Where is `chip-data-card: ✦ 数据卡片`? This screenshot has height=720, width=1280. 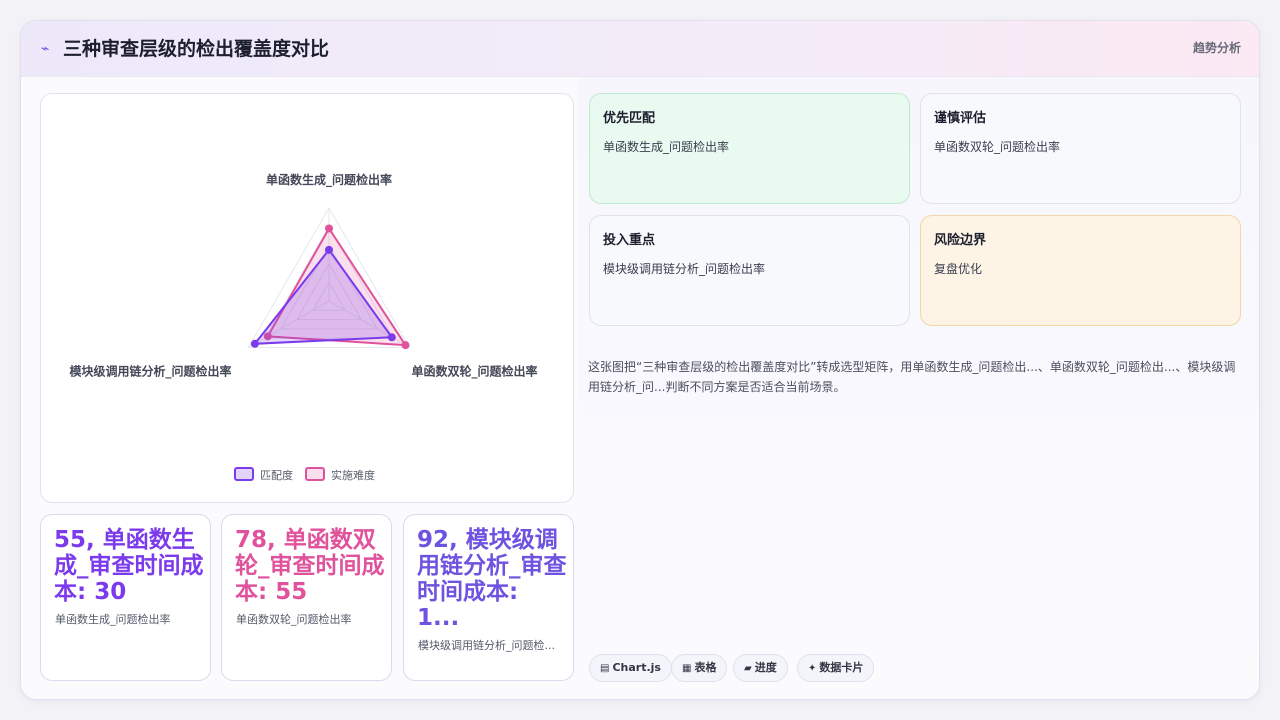 chip-data-card: ✦ 数据卡片 is located at coordinates (836, 668).